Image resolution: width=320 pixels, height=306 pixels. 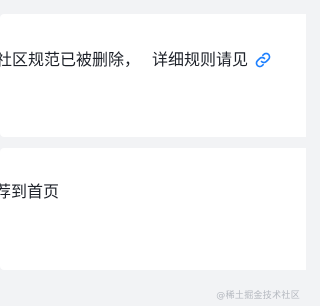 What do you see at coordinates (70, 59) in the screenshot?
I see `notice-text-part1: 社区规范已被删除，` at bounding box center [70, 59].